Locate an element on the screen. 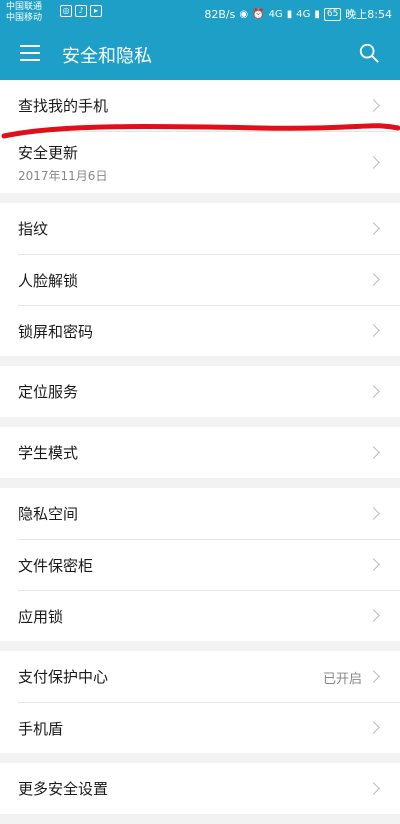 This screenshot has height=824, width=400. app-lock-item: 应用锁 is located at coordinates (209, 615).